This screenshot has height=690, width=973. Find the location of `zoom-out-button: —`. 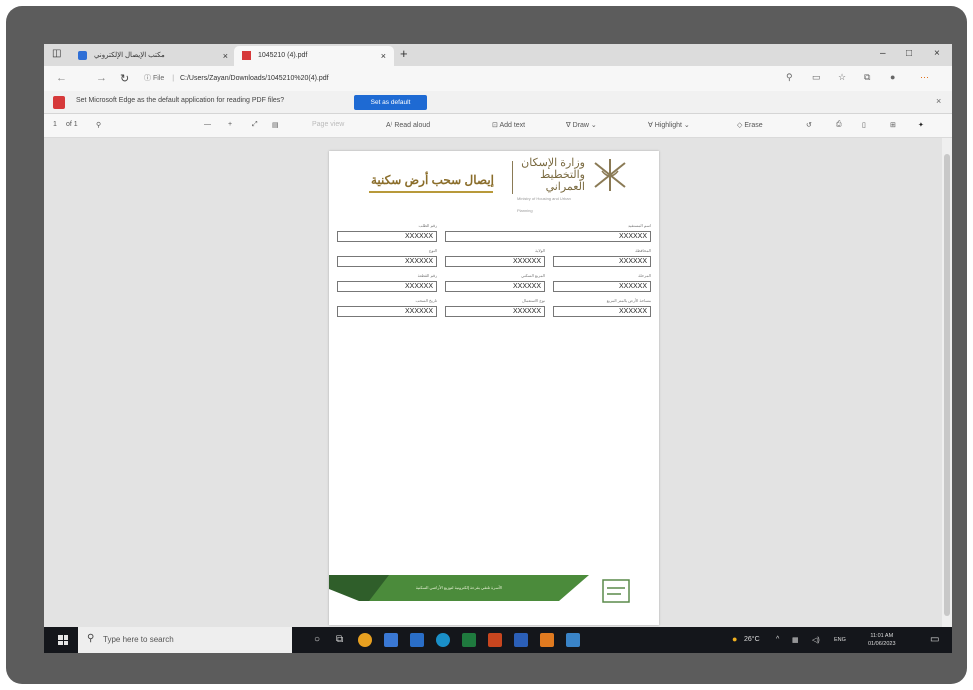

zoom-out-button: — is located at coordinates (207, 124).